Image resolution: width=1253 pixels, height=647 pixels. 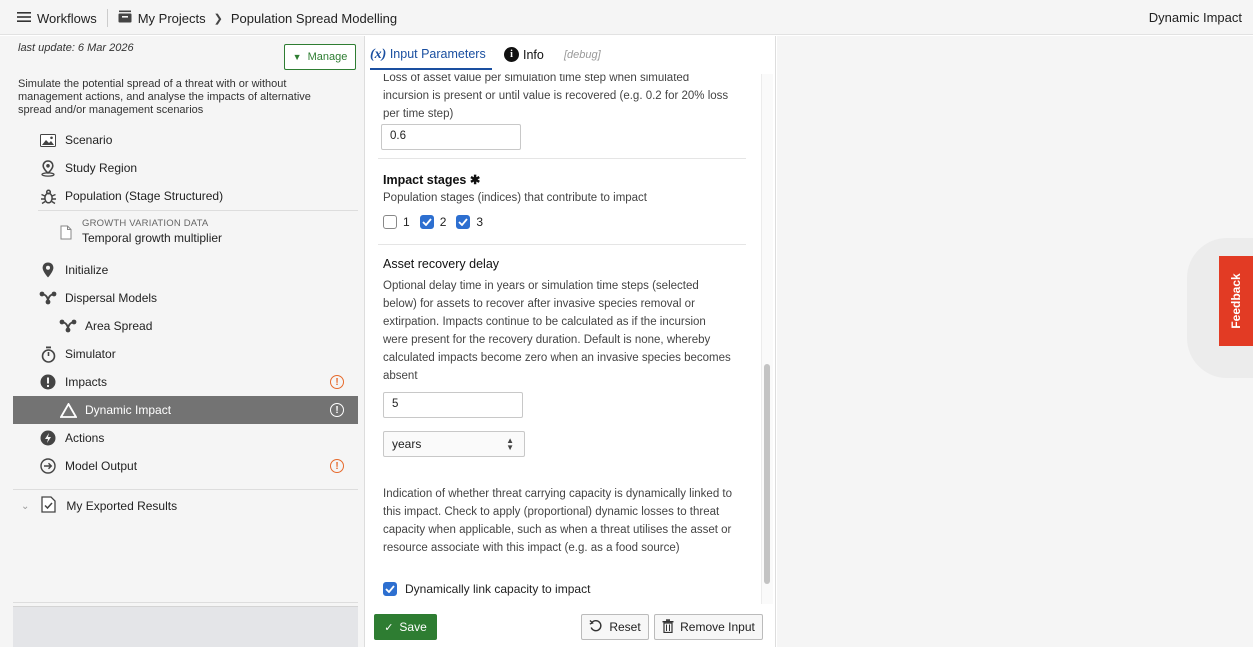 I want to click on tree-item-actions: Actions, so click(x=185, y=438).